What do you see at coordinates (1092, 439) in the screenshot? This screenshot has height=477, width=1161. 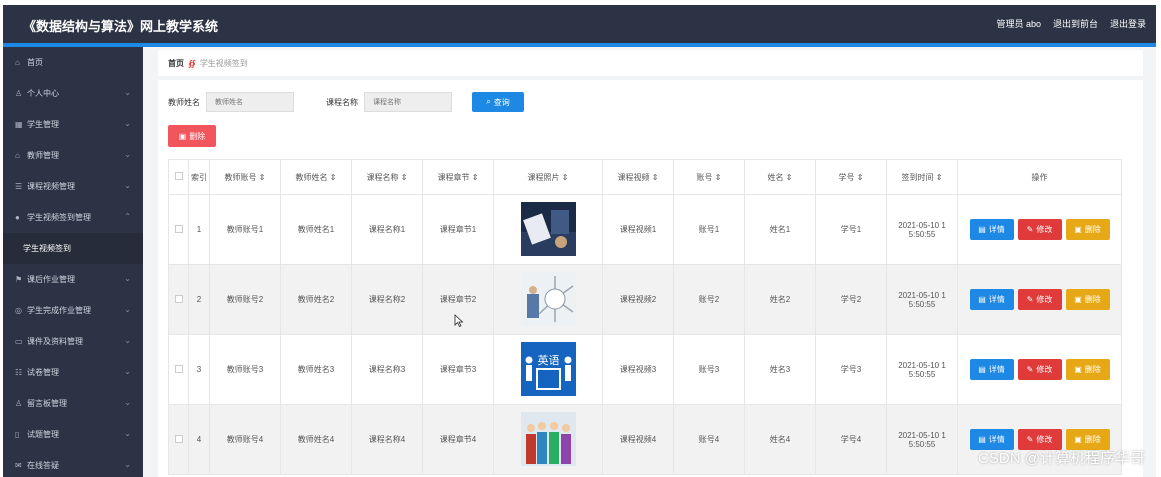 I see `delete-button-label: 删除` at bounding box center [1092, 439].